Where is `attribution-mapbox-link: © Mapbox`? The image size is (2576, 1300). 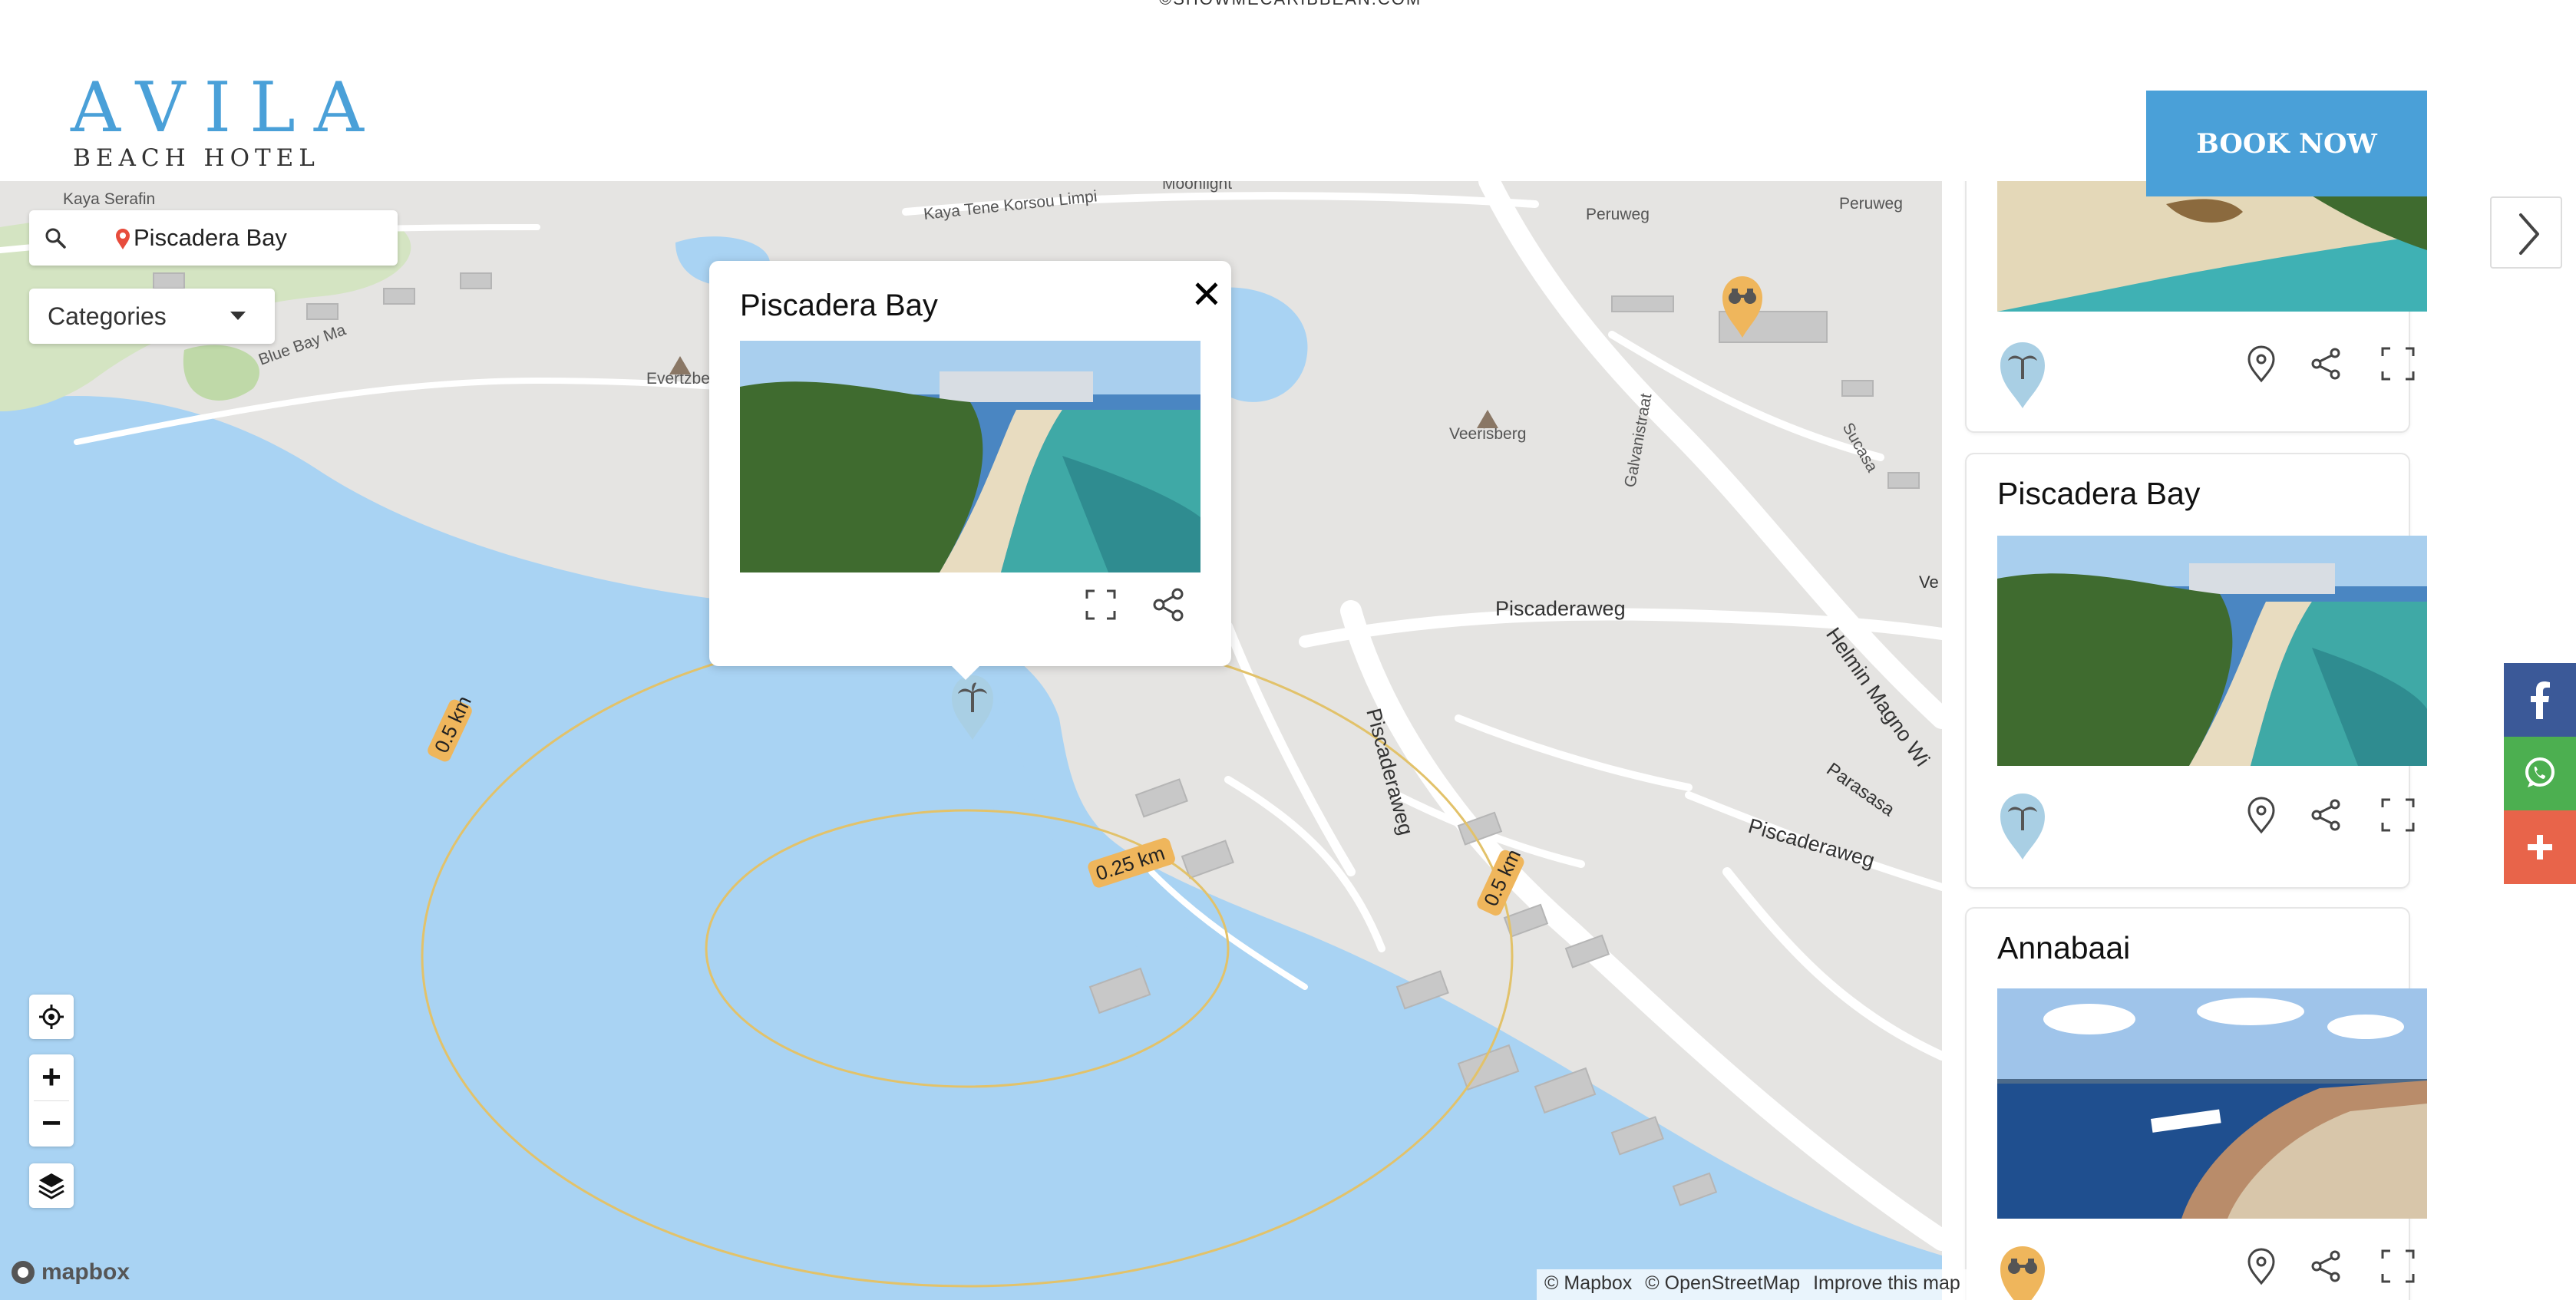 attribution-mapbox-link: © Mapbox is located at coordinates (1588, 1283).